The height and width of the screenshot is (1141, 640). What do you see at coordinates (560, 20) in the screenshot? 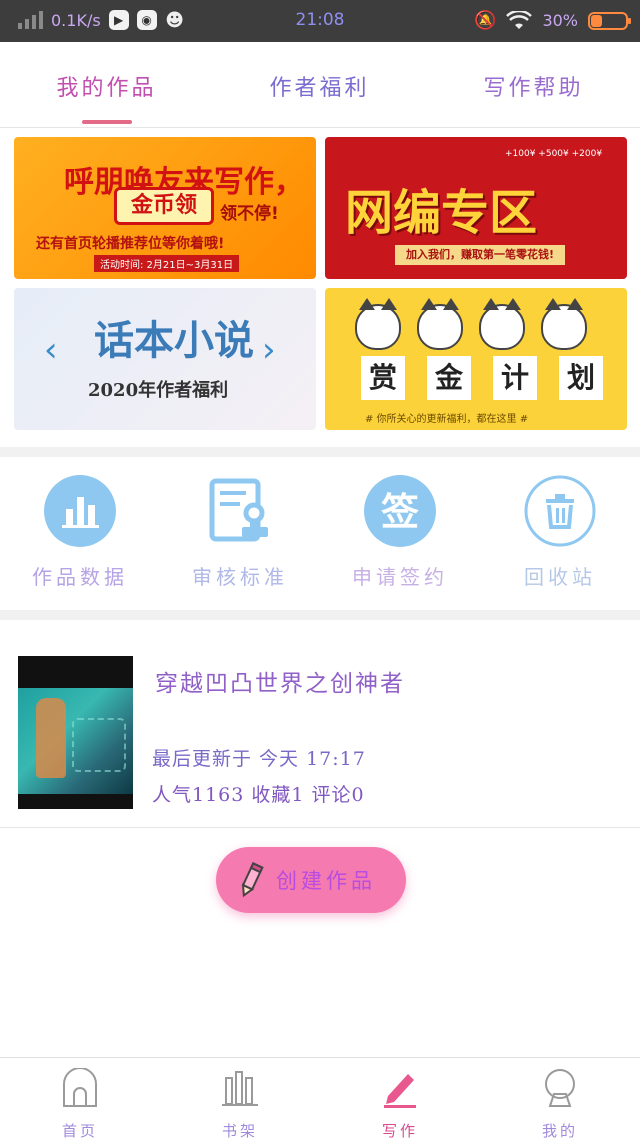
I see `battery-percent: 30%` at bounding box center [560, 20].